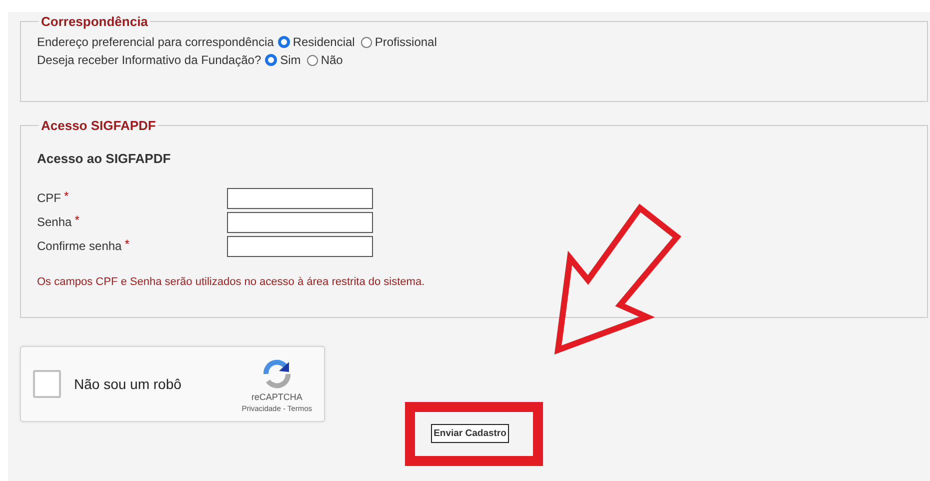 Image resolution: width=930 pixels, height=481 pixels. Describe the element at coordinates (276, 397) in the screenshot. I see `captcha-brand: reCAPTCHA` at that location.